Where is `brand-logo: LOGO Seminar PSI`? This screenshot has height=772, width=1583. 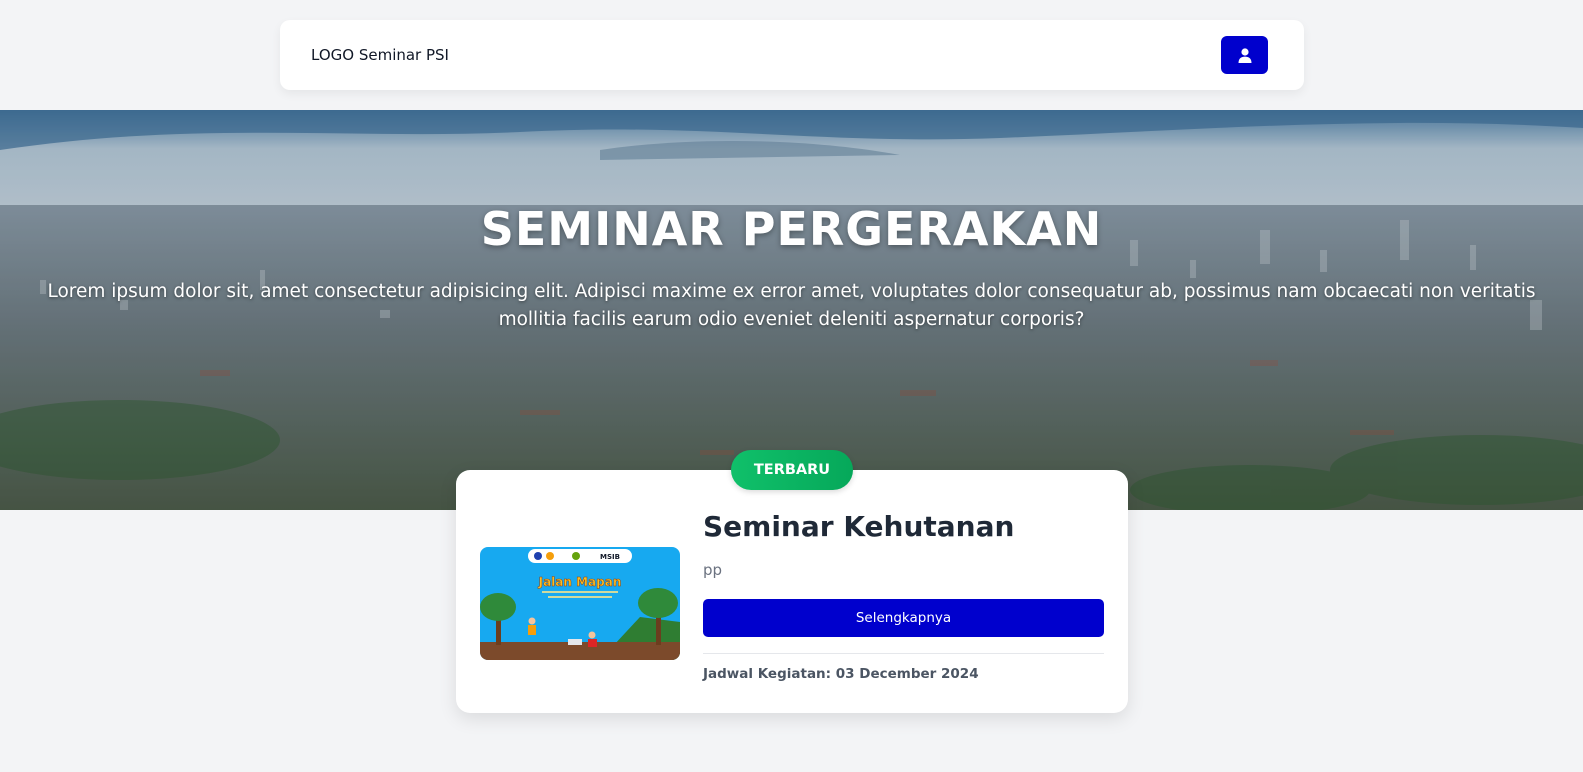
brand-logo: LOGO Seminar PSI is located at coordinates (380, 55).